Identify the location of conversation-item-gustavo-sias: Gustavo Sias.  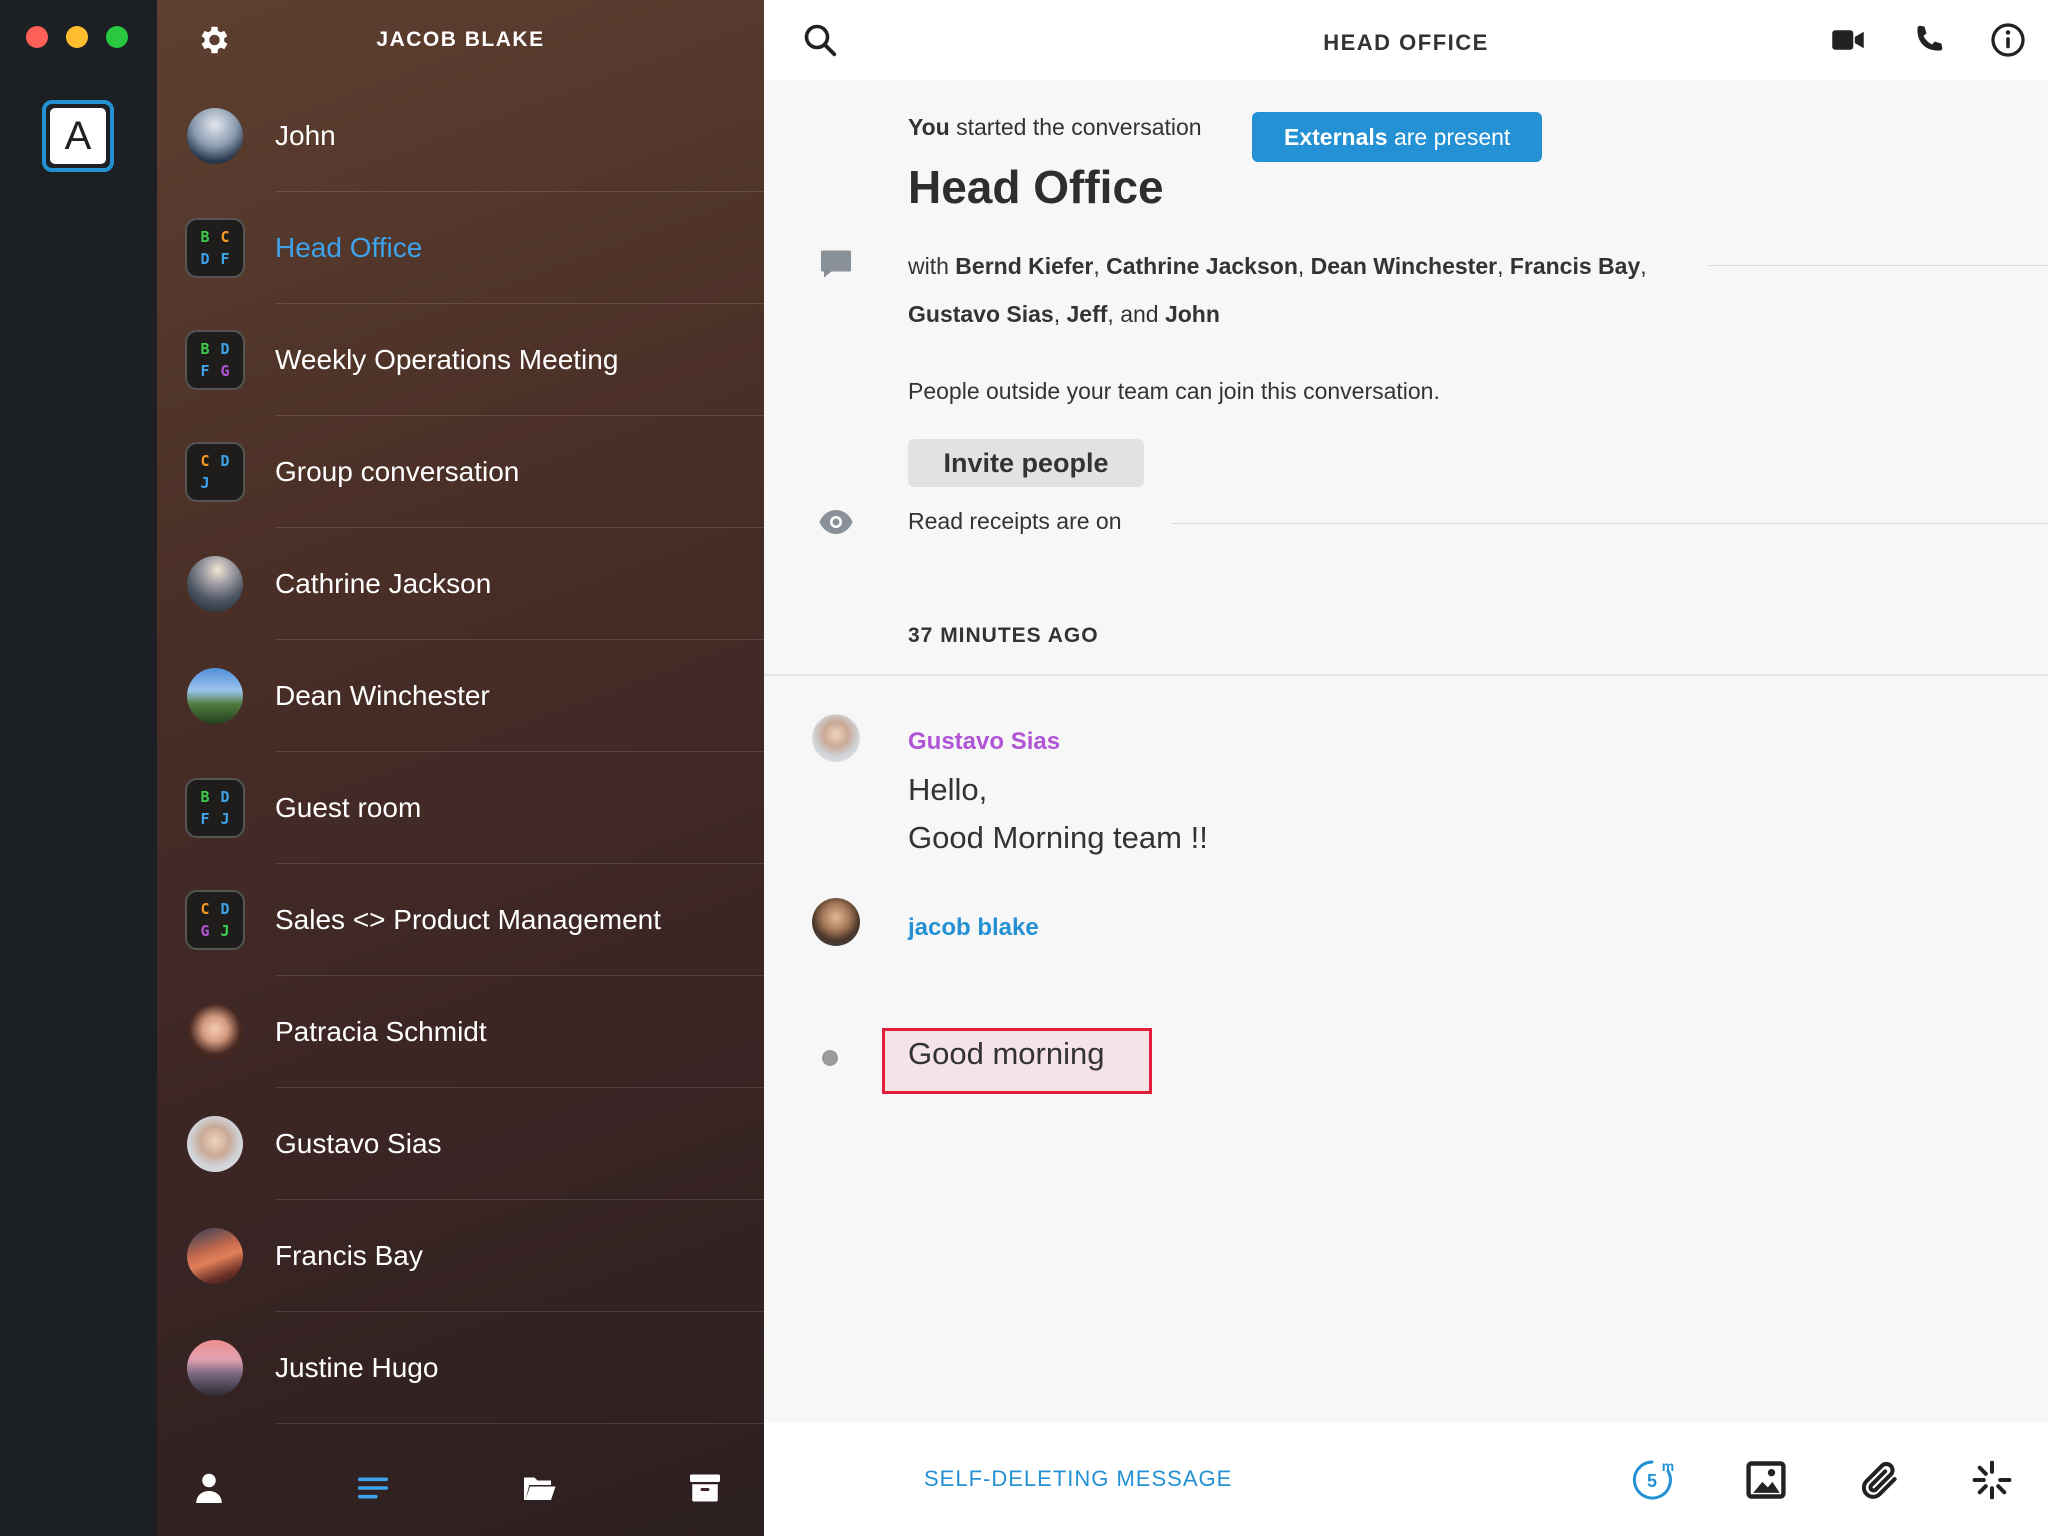
(460, 1144).